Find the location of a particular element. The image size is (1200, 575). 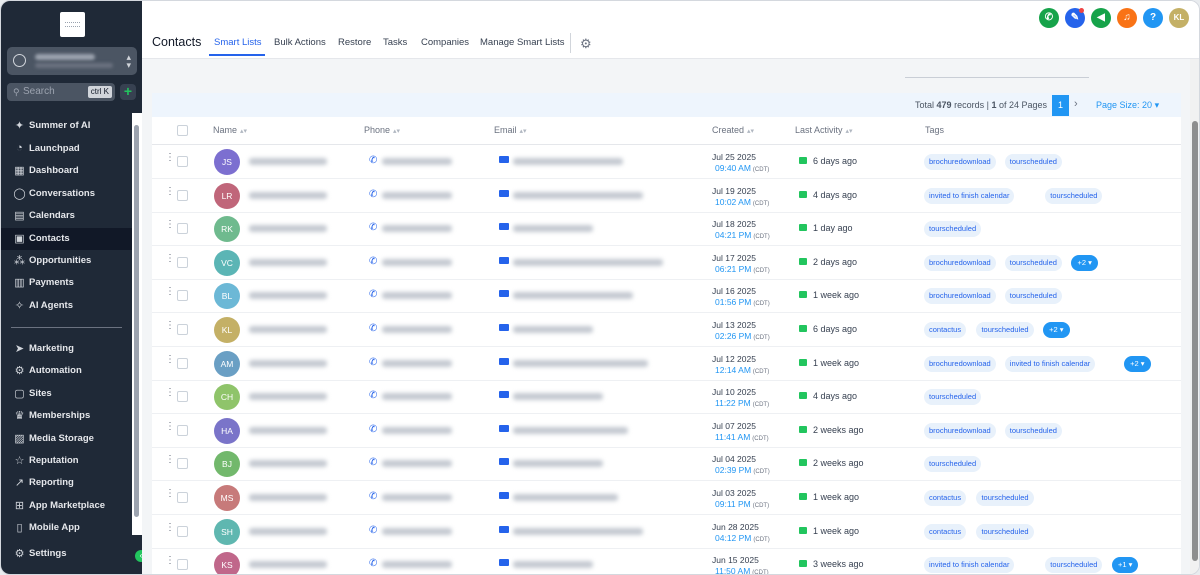

column-header-created: Created ▴▾ is located at coordinates (733, 130).